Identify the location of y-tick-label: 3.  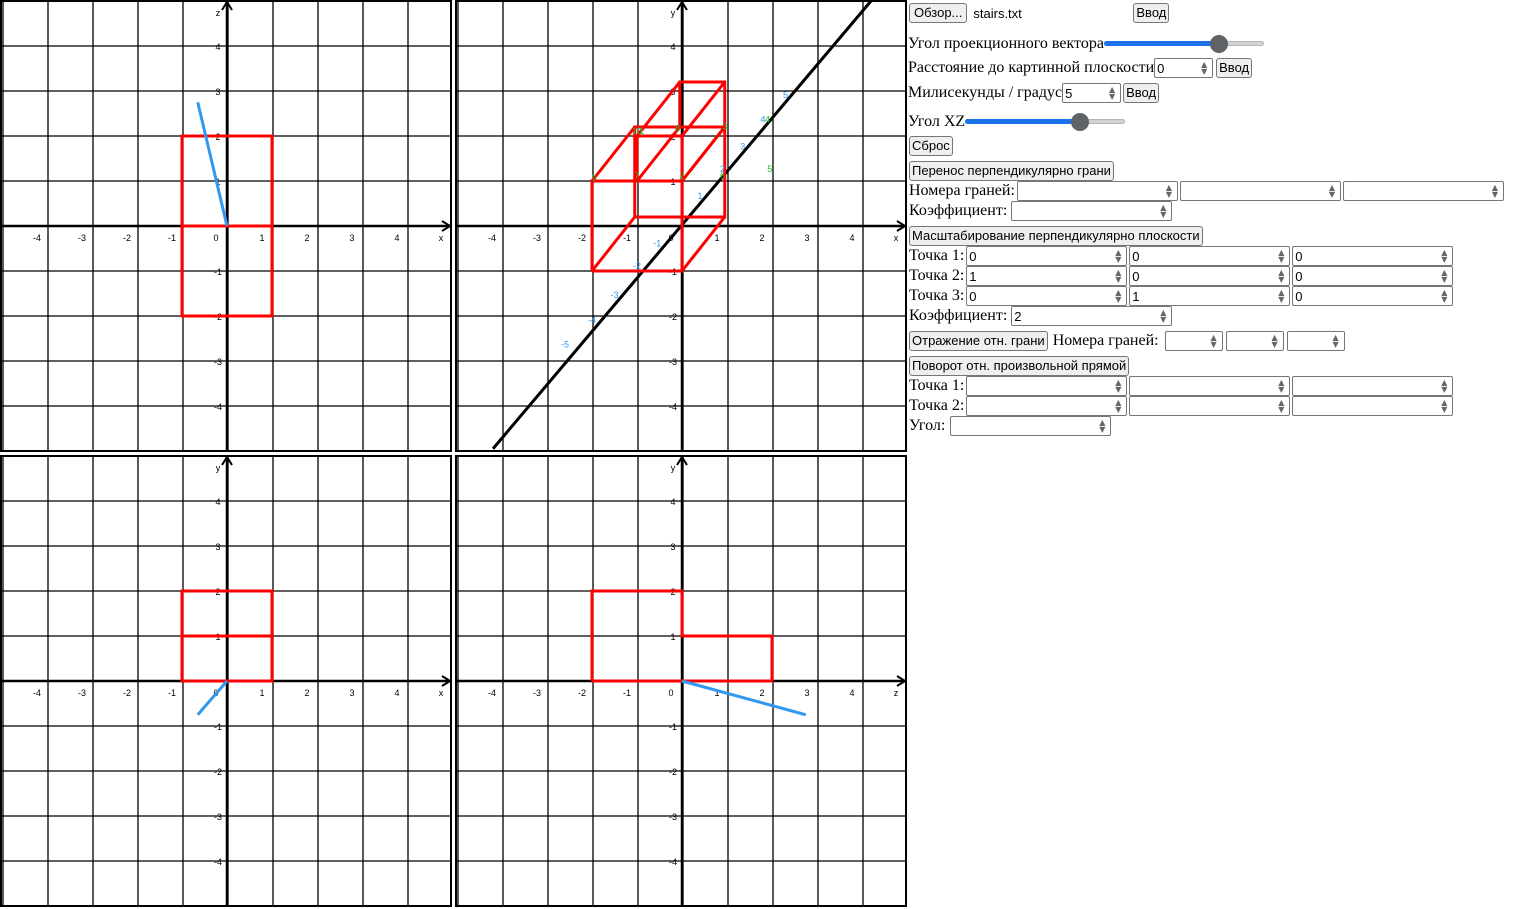
(672, 547).